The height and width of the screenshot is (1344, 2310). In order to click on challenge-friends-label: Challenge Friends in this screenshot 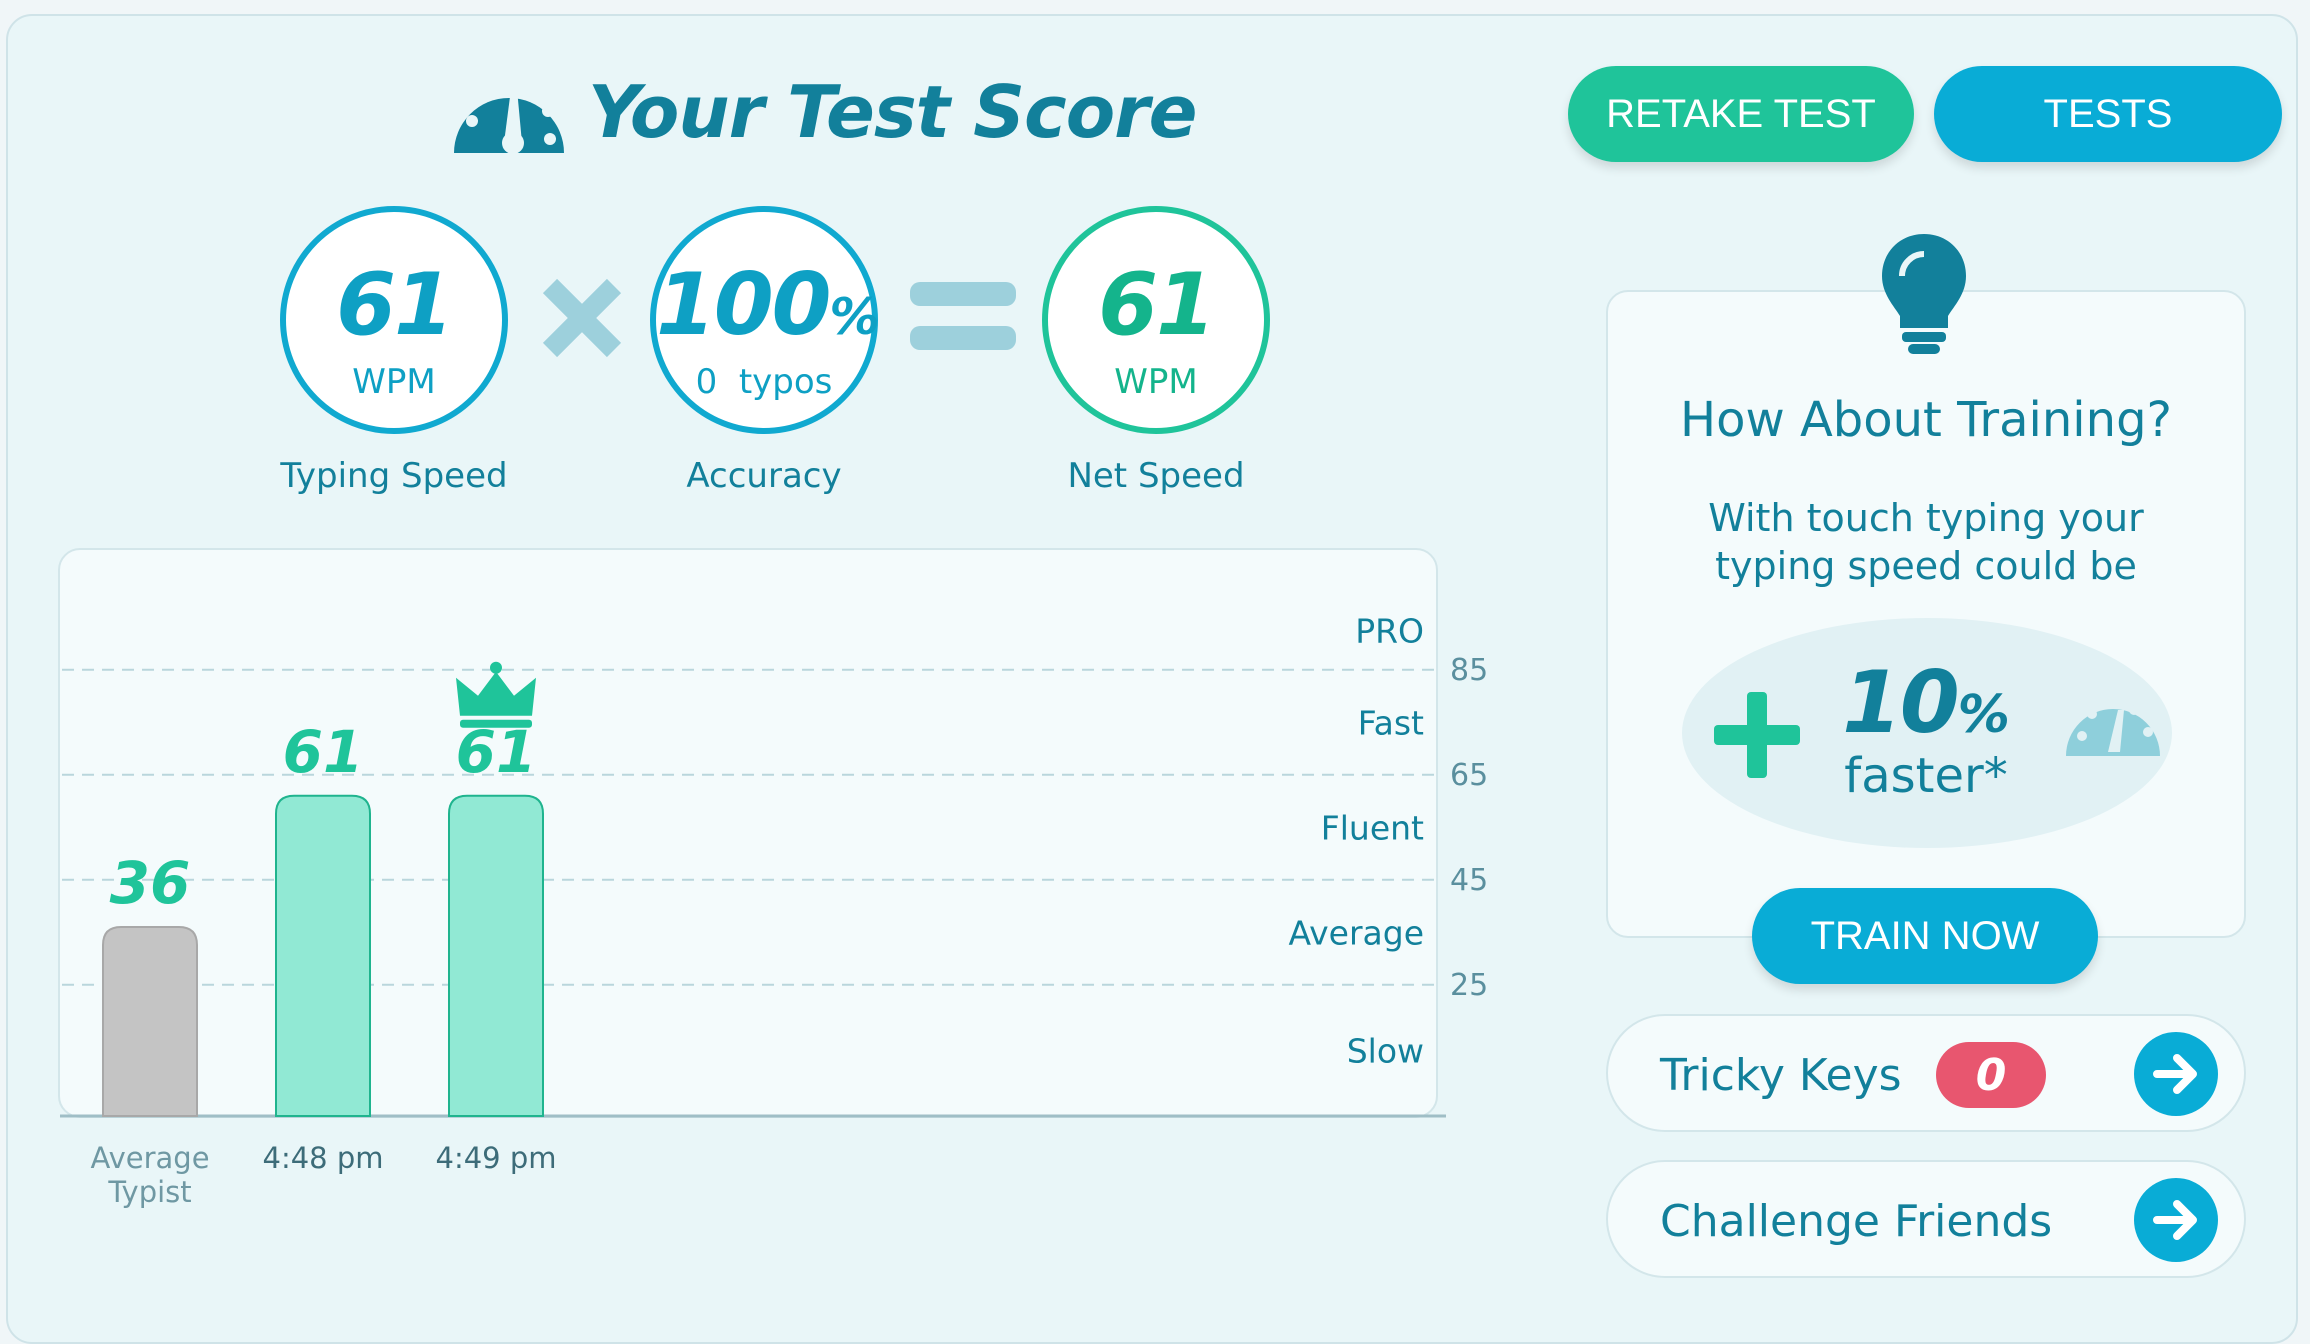, I will do `click(1856, 1221)`.